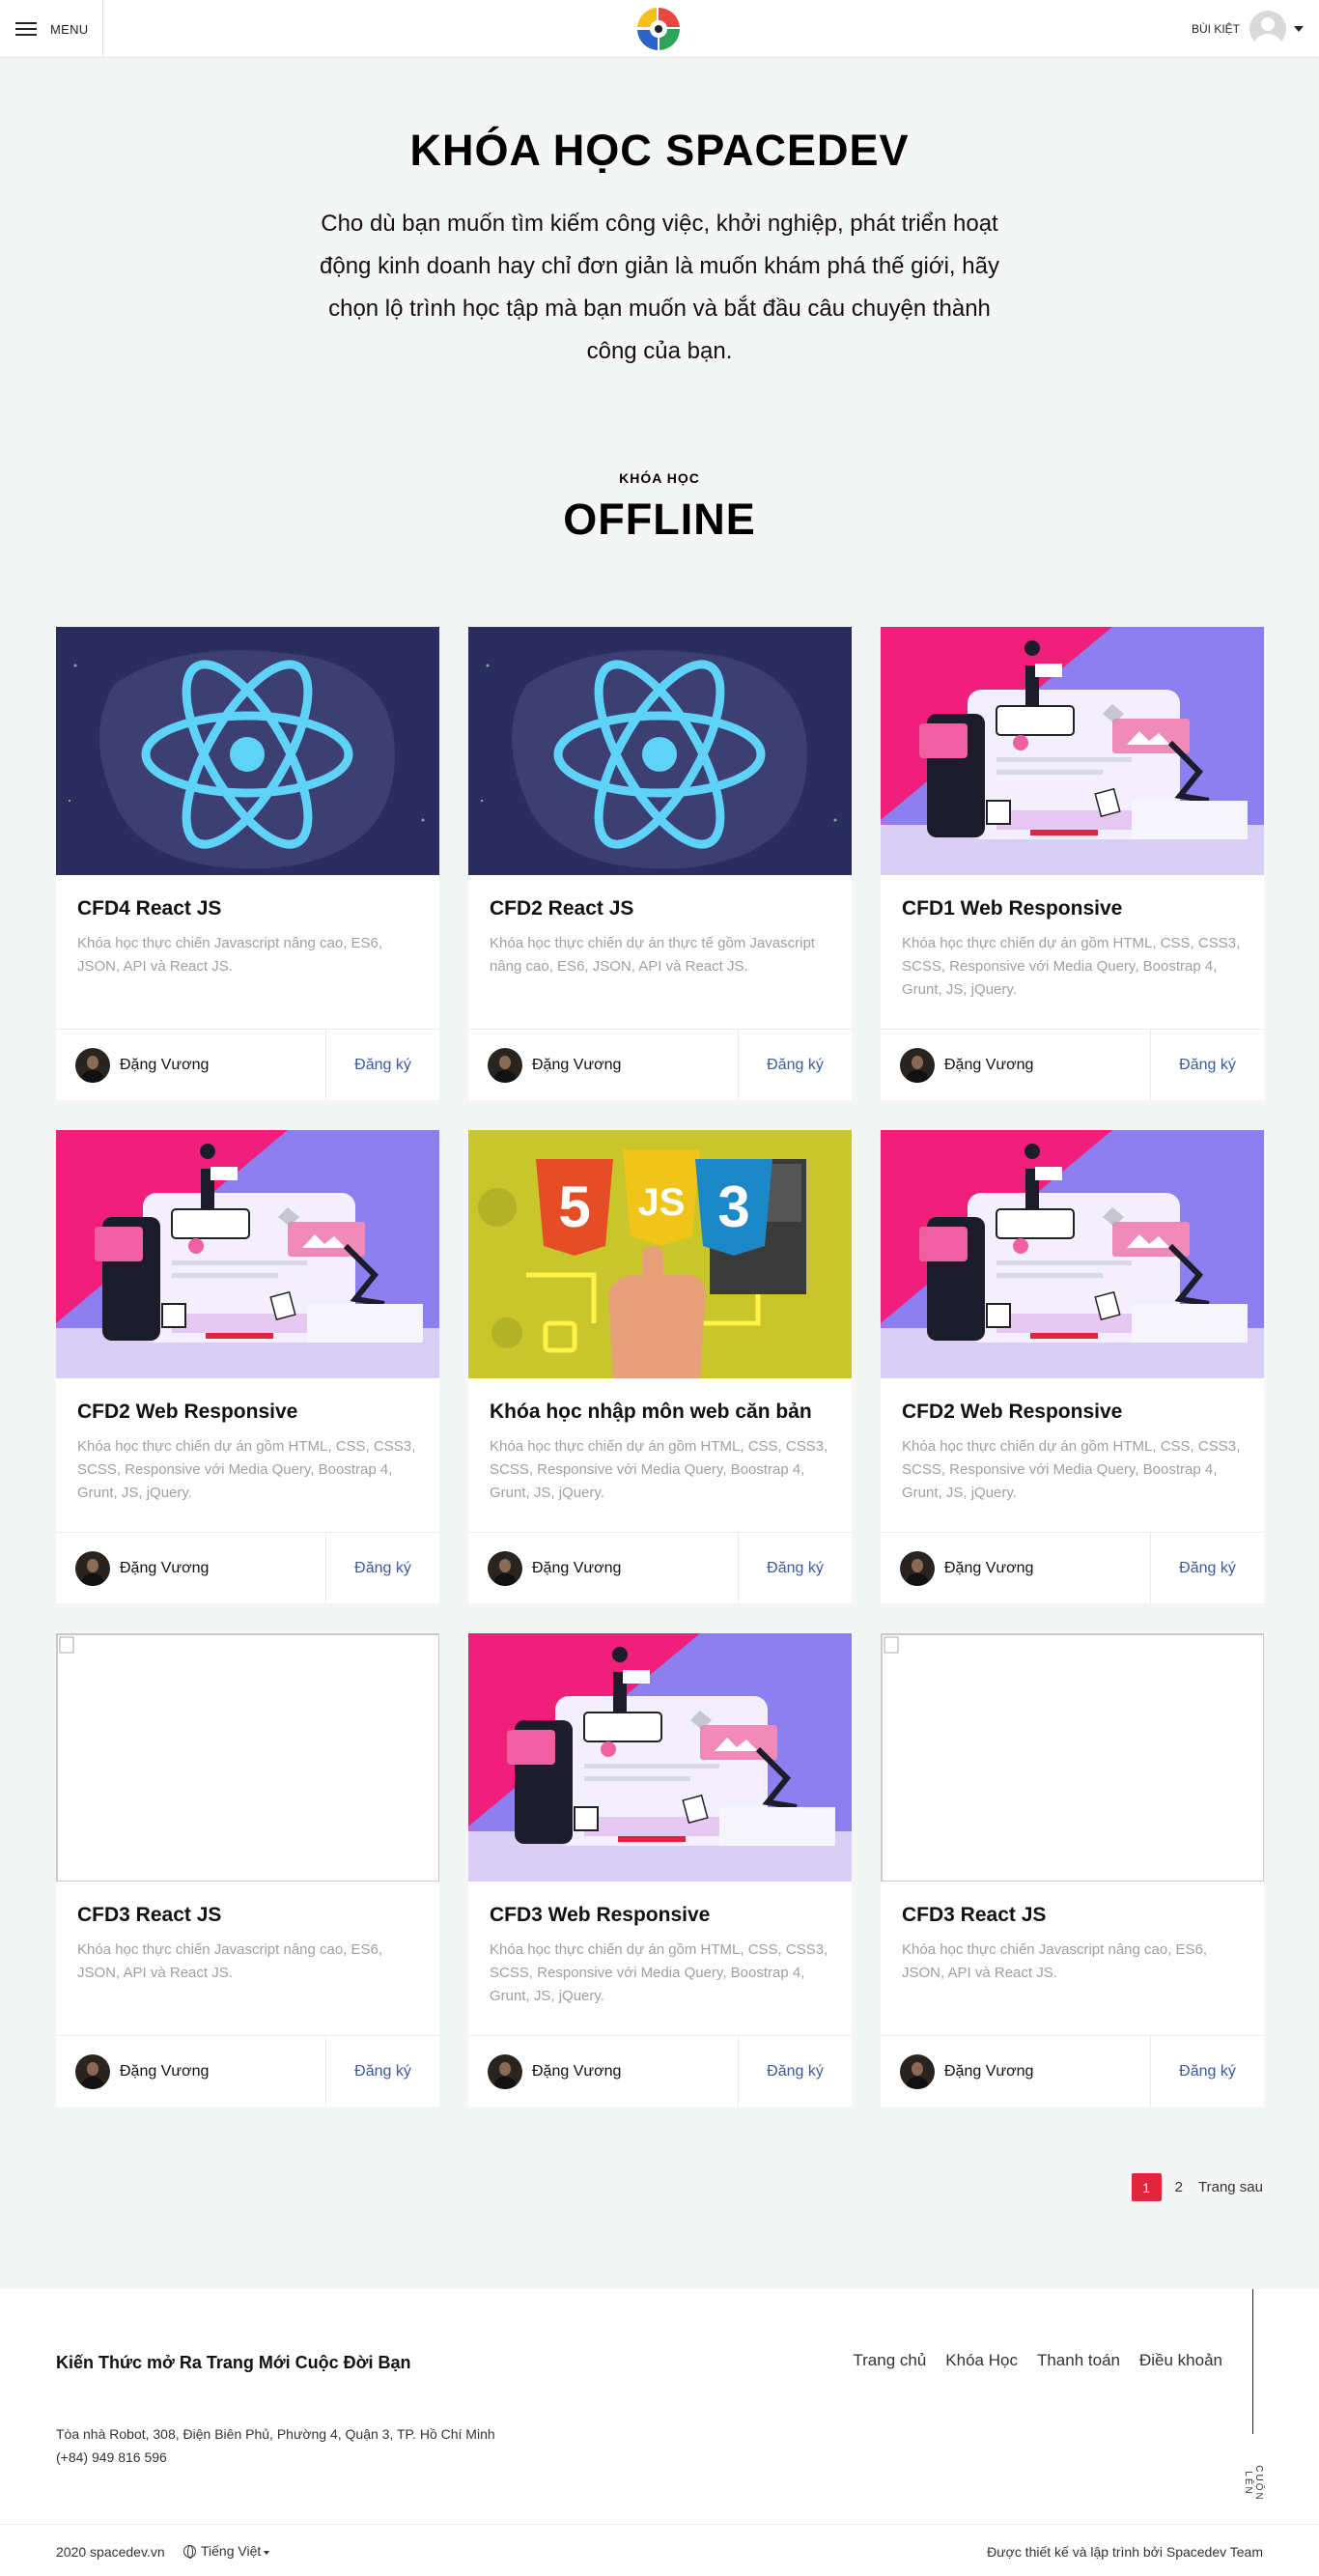 The image size is (1319, 2576). I want to click on footer-link-terms: Điều khoản, so click(1180, 2360).